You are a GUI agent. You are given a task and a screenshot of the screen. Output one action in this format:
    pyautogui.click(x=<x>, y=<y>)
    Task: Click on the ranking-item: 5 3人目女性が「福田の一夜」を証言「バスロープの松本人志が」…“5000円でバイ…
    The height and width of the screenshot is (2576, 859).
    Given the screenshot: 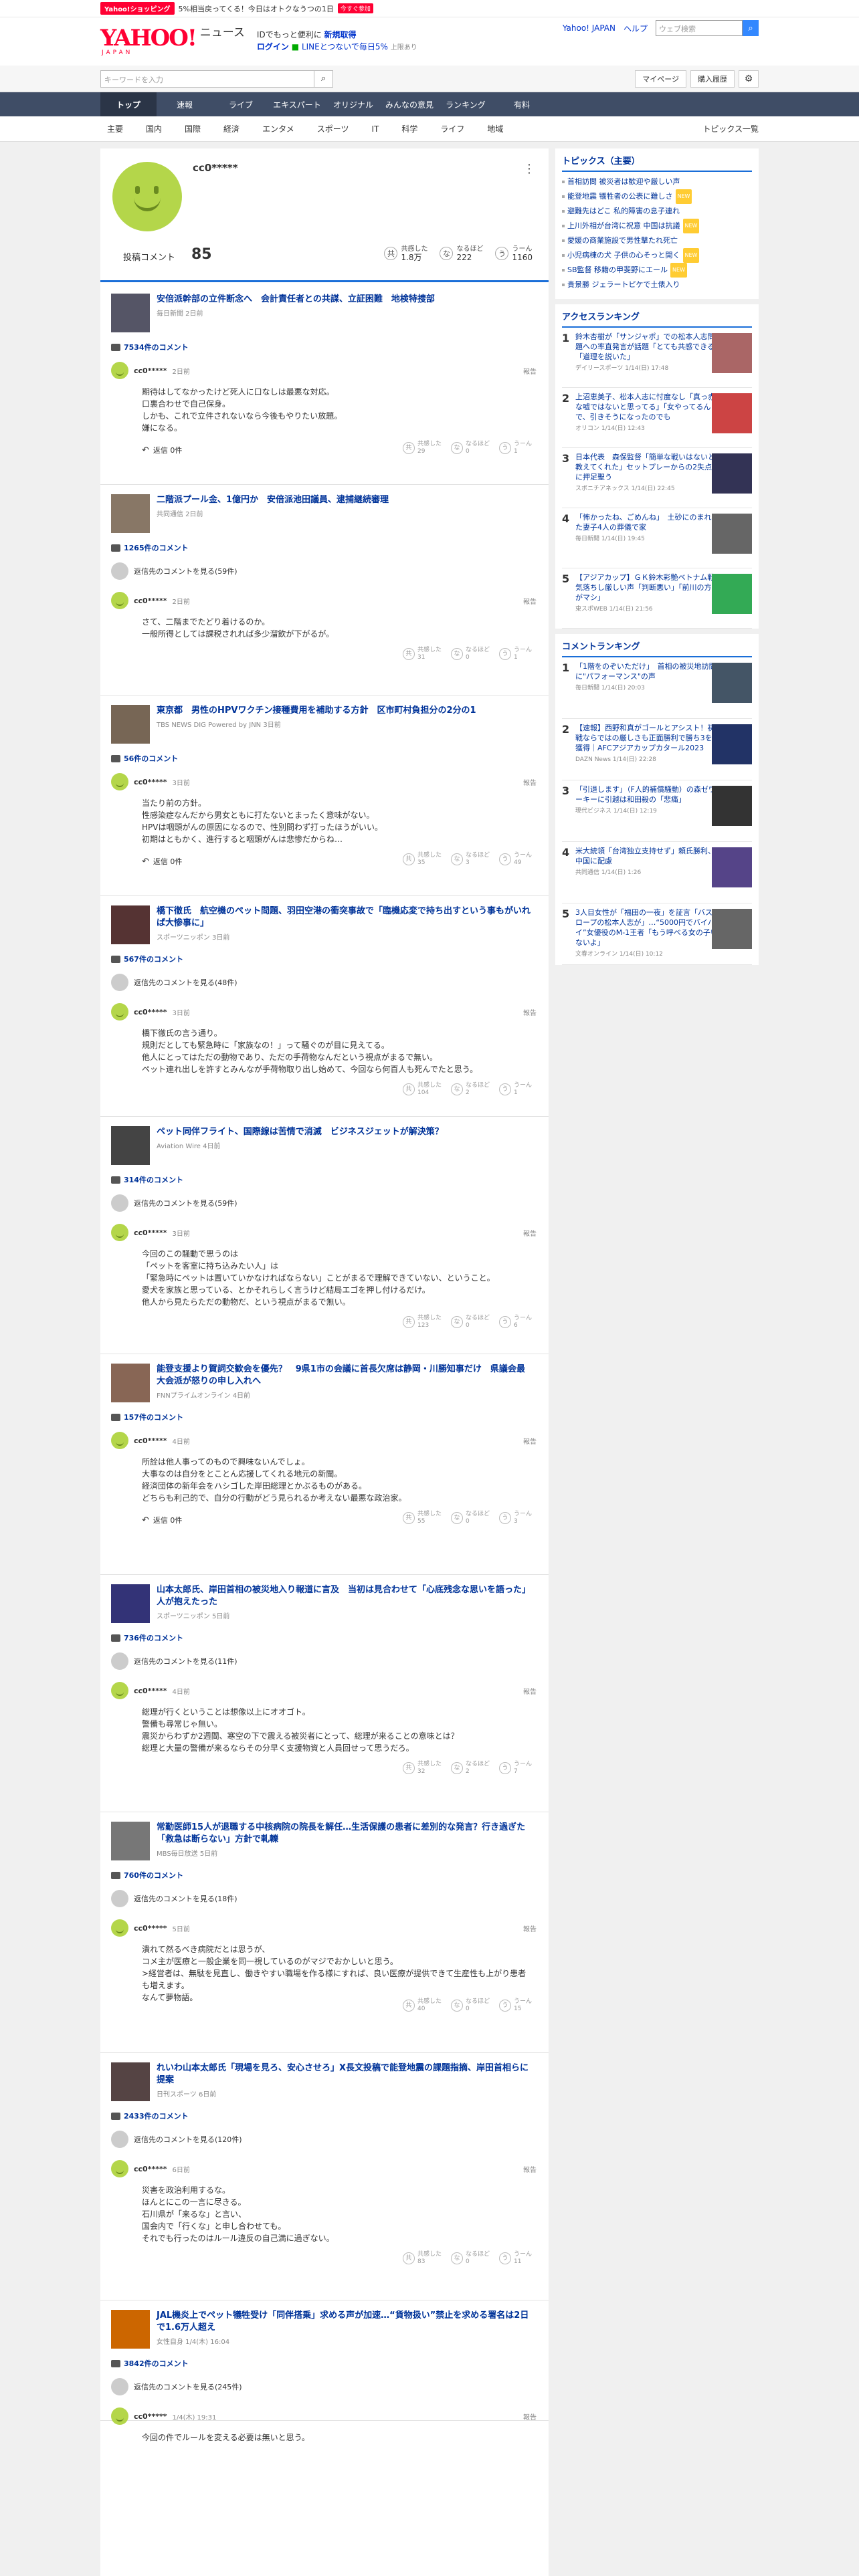 What is the action you would take?
    pyautogui.click(x=657, y=934)
    